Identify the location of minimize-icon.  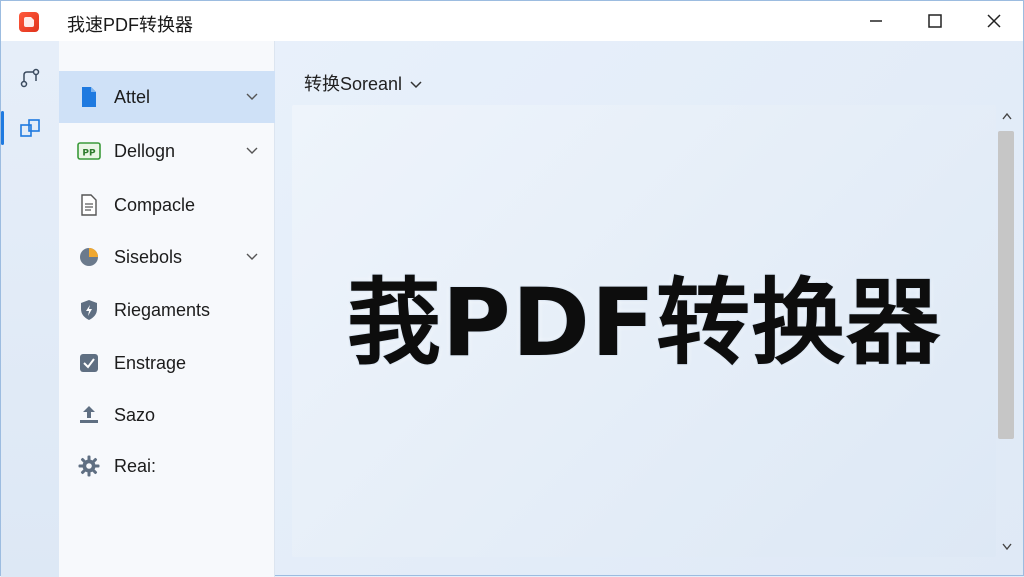
(876, 21).